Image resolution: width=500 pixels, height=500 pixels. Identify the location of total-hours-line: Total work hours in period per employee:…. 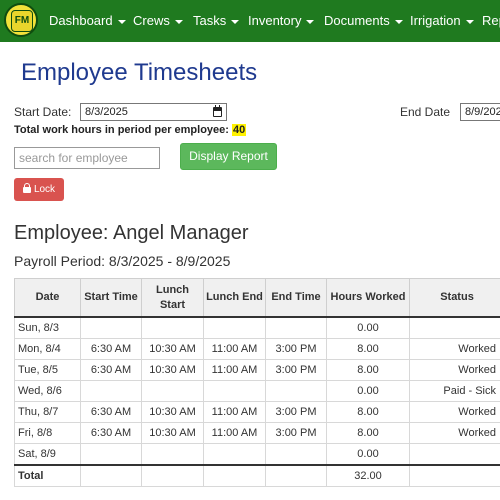
(130, 130).